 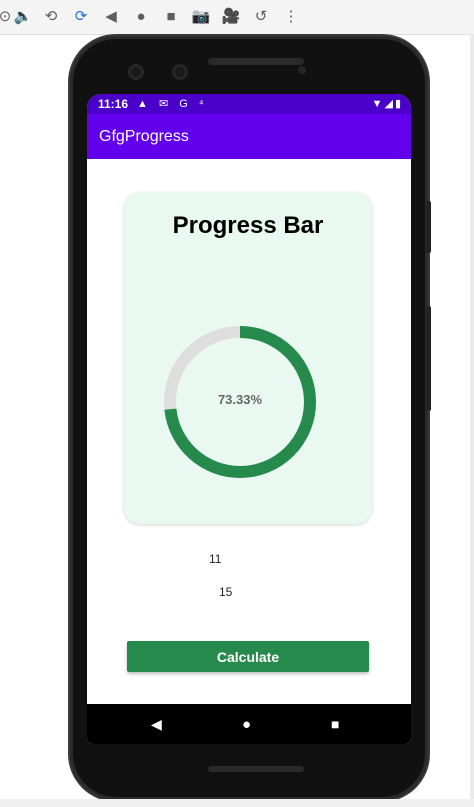 What do you see at coordinates (240, 399) in the screenshot?
I see `progress-percentage: 73.33%` at bounding box center [240, 399].